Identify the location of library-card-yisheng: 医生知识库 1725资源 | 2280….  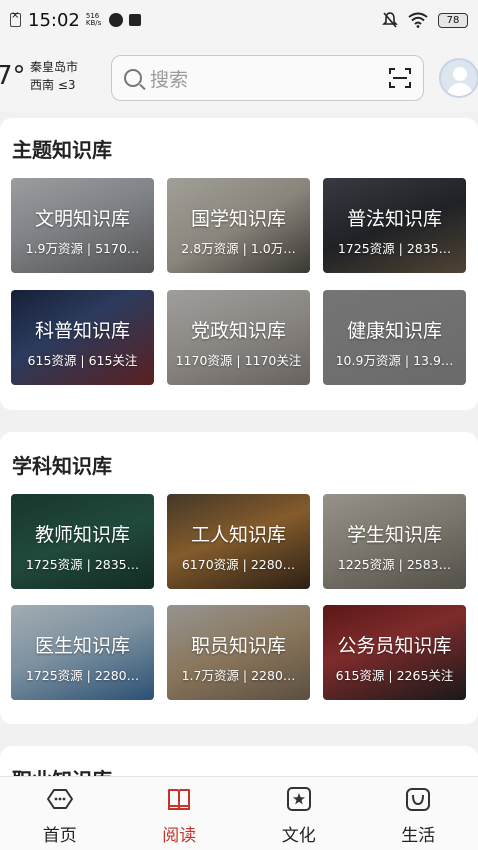
(82, 652).